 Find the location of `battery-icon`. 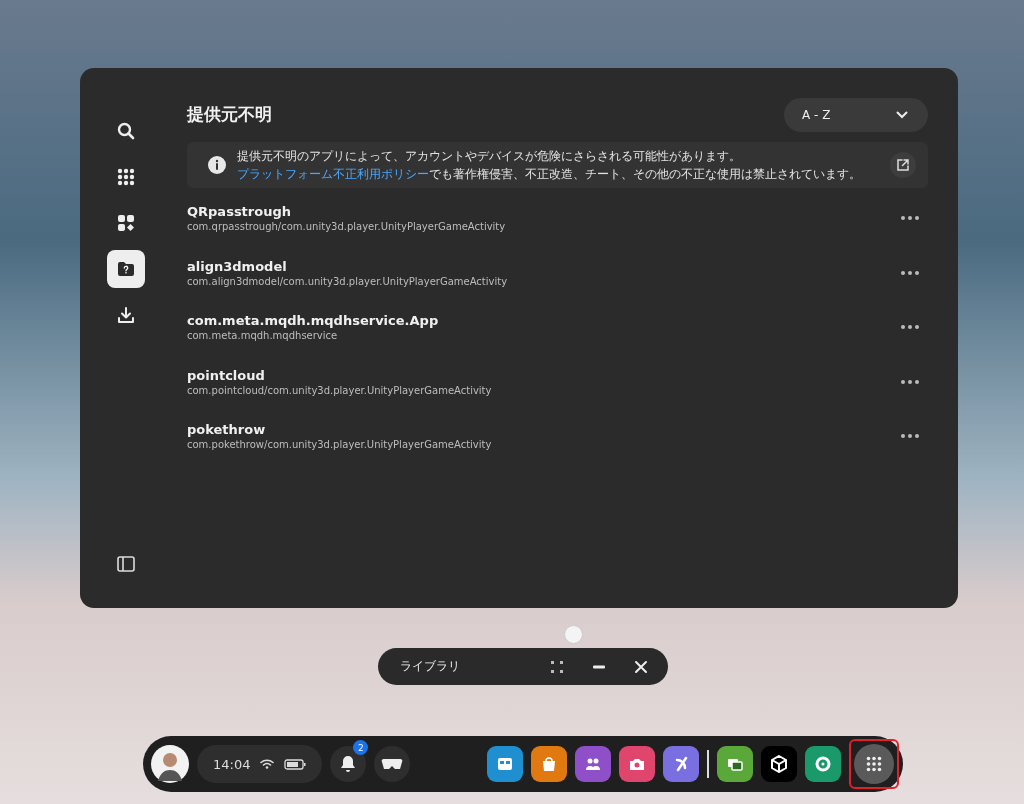

battery-icon is located at coordinates (295, 764).